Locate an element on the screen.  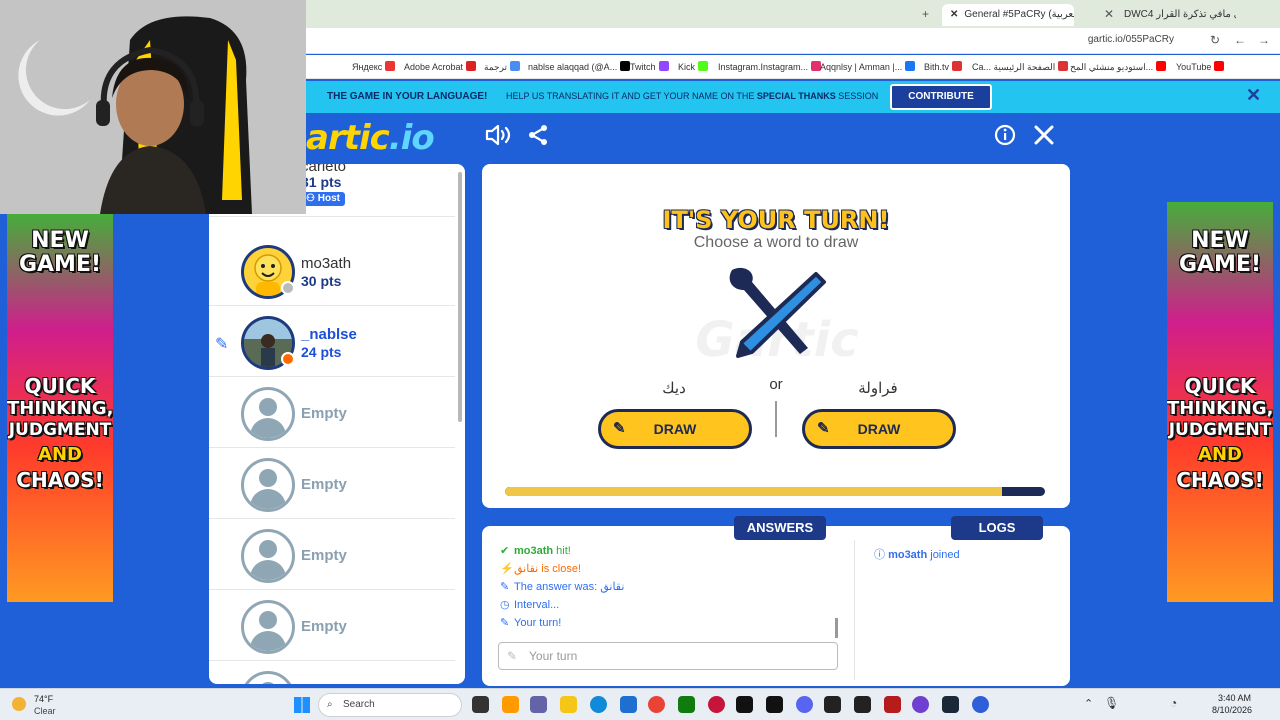
browser-tab-second: DWC4 دوري مافي تذكرة القرار is located at coordinates (1176, 15).